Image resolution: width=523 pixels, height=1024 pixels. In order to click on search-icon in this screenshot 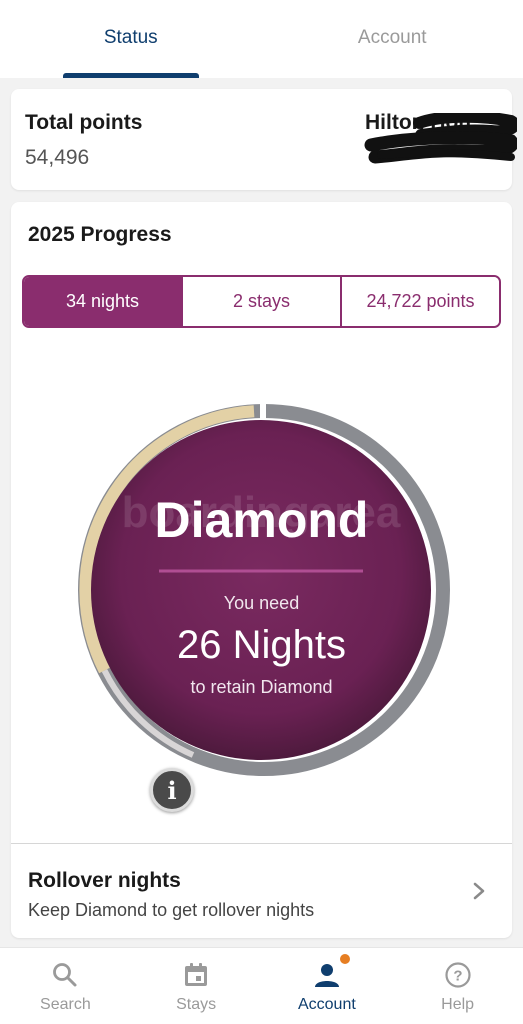, I will do `click(65, 975)`.